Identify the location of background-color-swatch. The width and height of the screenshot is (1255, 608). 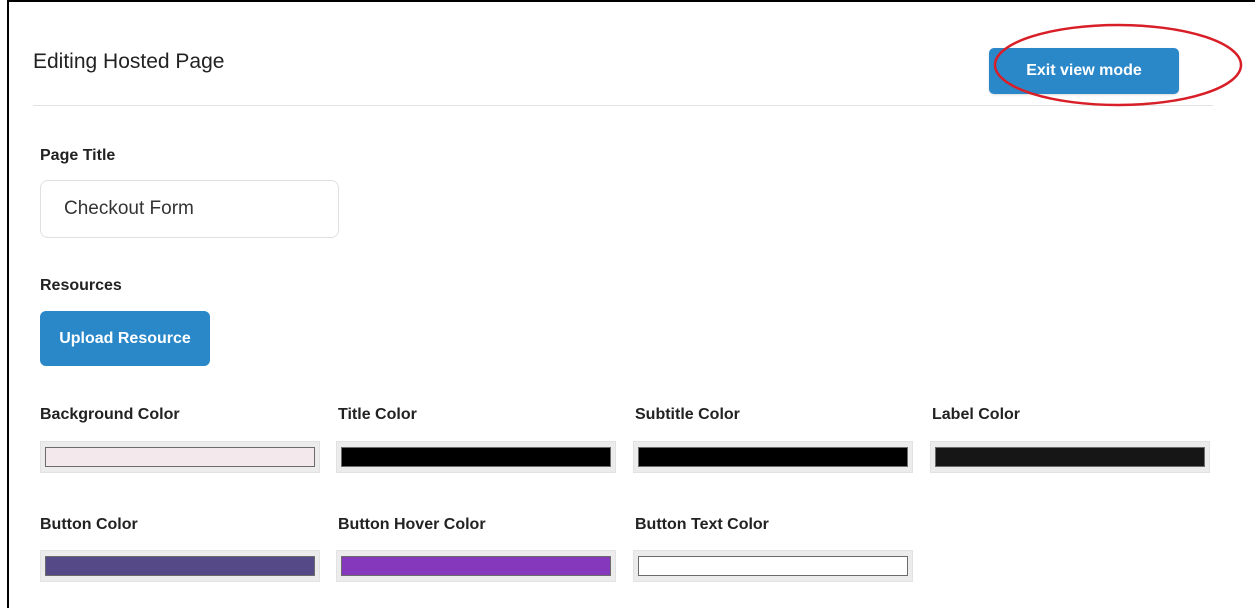
(180, 457).